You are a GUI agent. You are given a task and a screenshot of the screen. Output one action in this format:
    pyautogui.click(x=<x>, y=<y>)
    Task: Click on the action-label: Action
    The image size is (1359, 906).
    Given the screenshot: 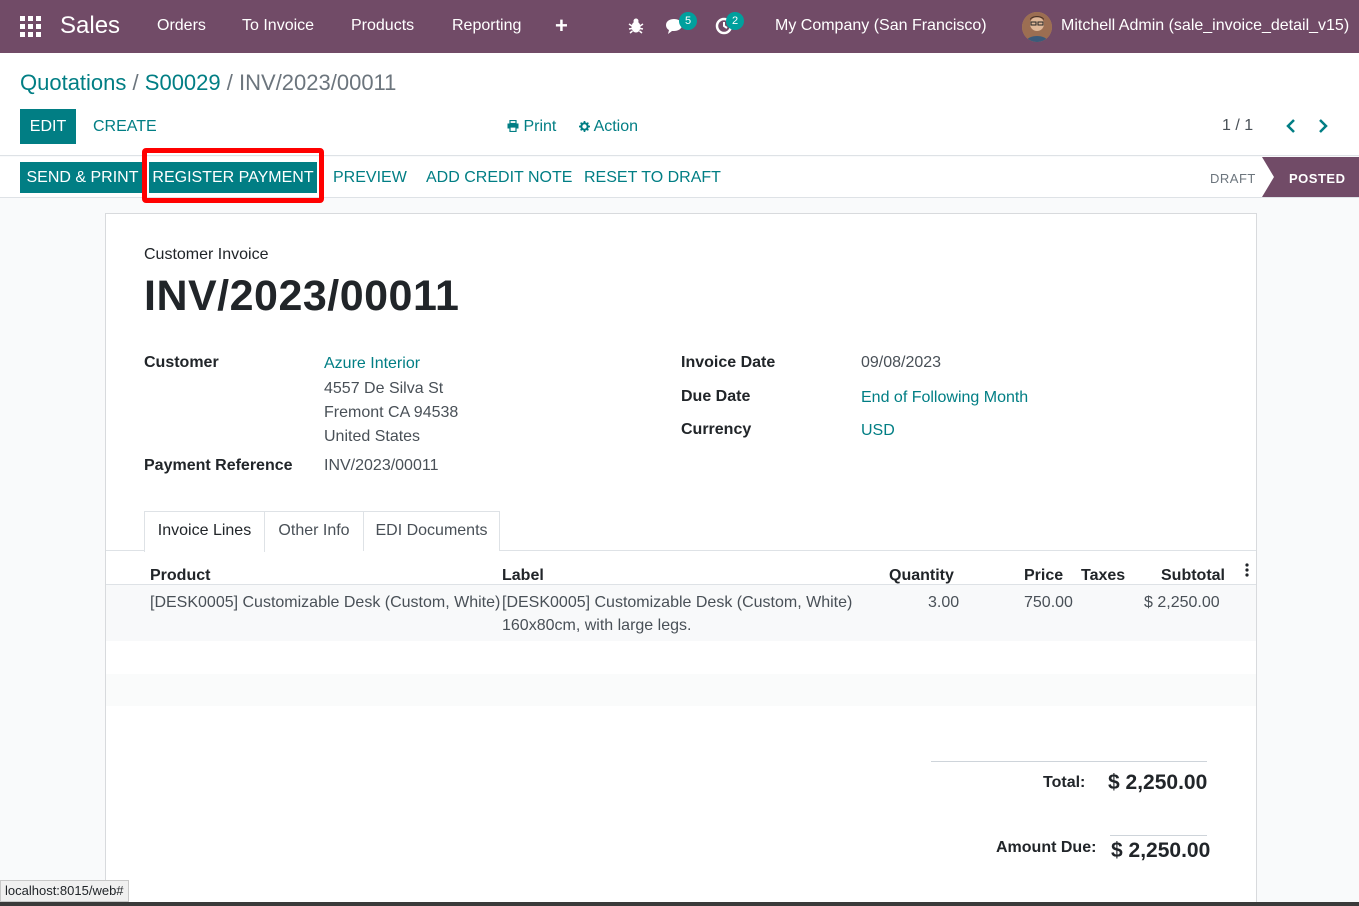 What is the action you would take?
    pyautogui.click(x=616, y=126)
    